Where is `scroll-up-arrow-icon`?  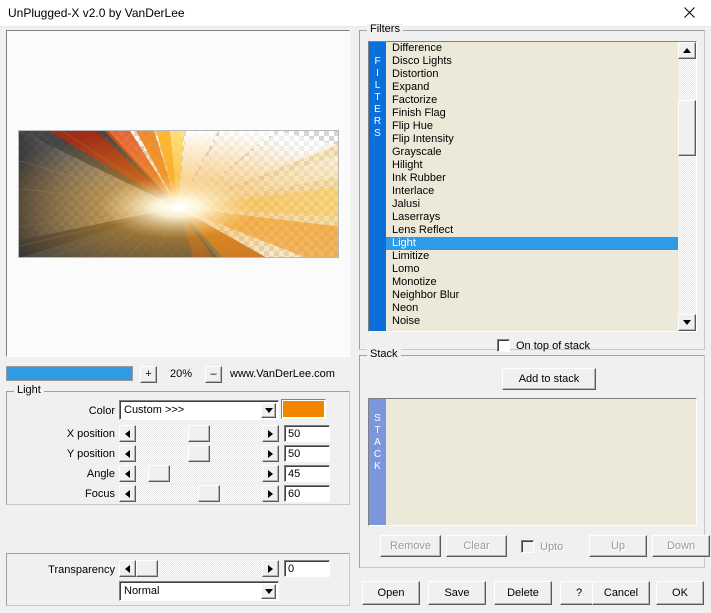
scroll-up-arrow-icon is located at coordinates (687, 50).